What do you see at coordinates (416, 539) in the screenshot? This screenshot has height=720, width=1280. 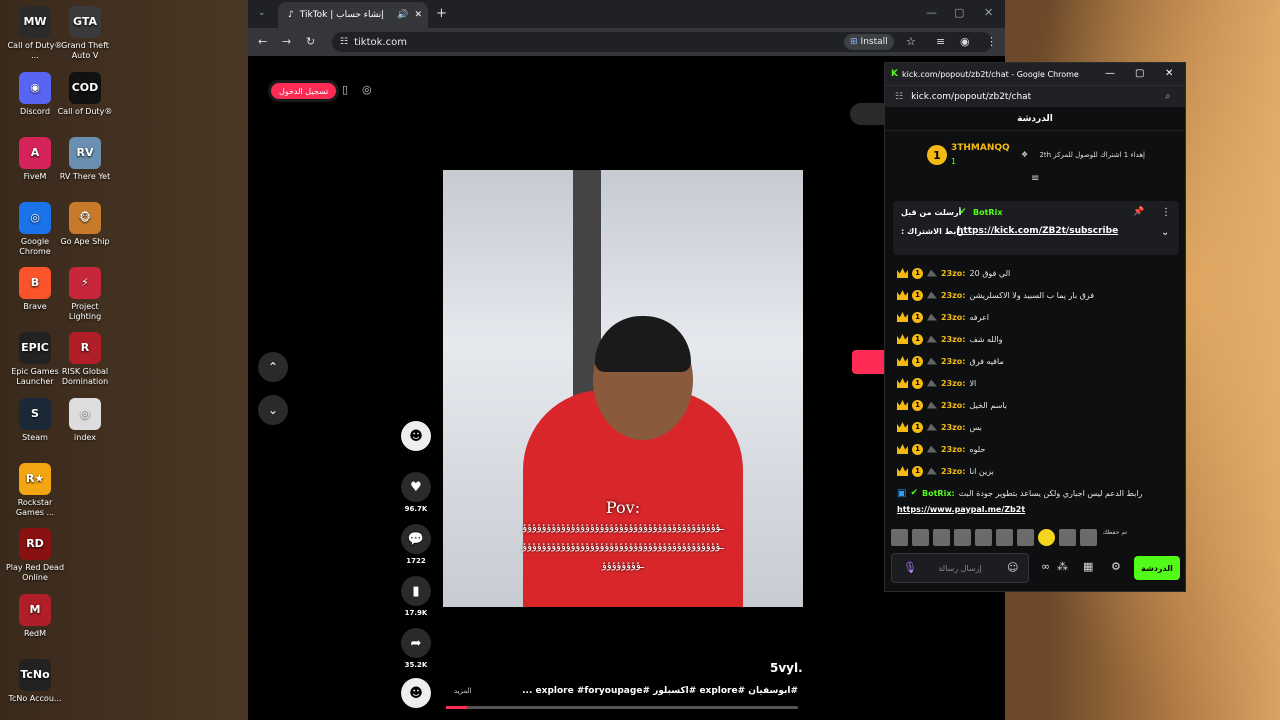 I see `comment-icon: 💬` at bounding box center [416, 539].